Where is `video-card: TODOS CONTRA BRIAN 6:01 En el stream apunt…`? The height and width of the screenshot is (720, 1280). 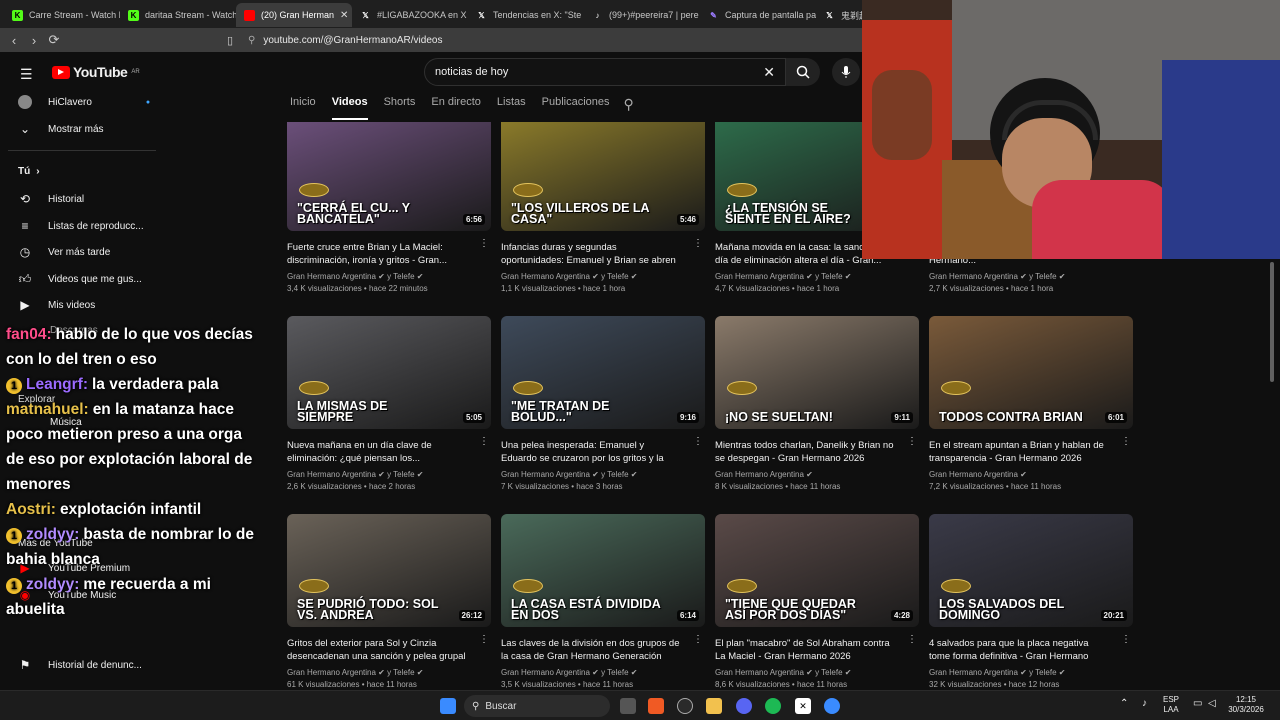
video-card: TODOS CONTRA BRIAN 6:01 En el stream apunt… is located at coordinates (1031, 404).